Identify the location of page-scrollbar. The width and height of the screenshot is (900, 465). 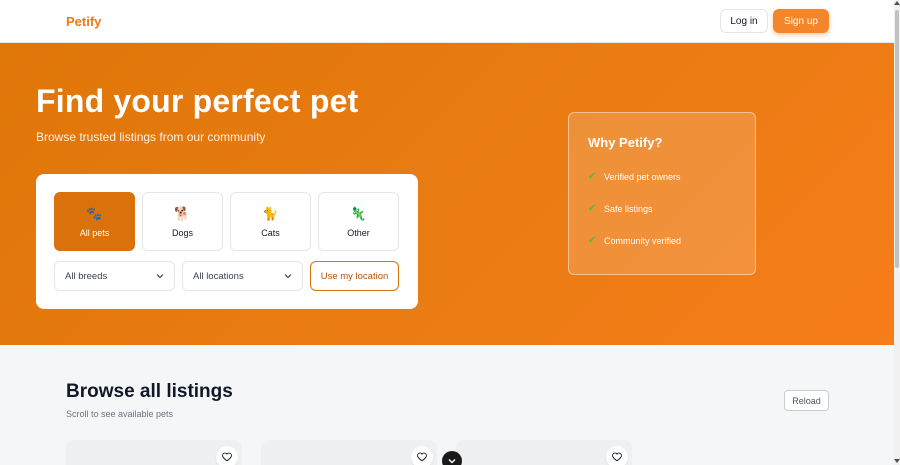
(897, 232).